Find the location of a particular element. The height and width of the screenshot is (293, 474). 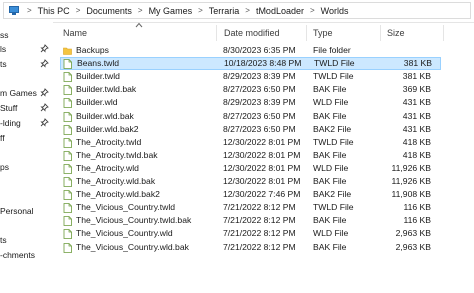

sidebar-item: ps is located at coordinates (26, 167).